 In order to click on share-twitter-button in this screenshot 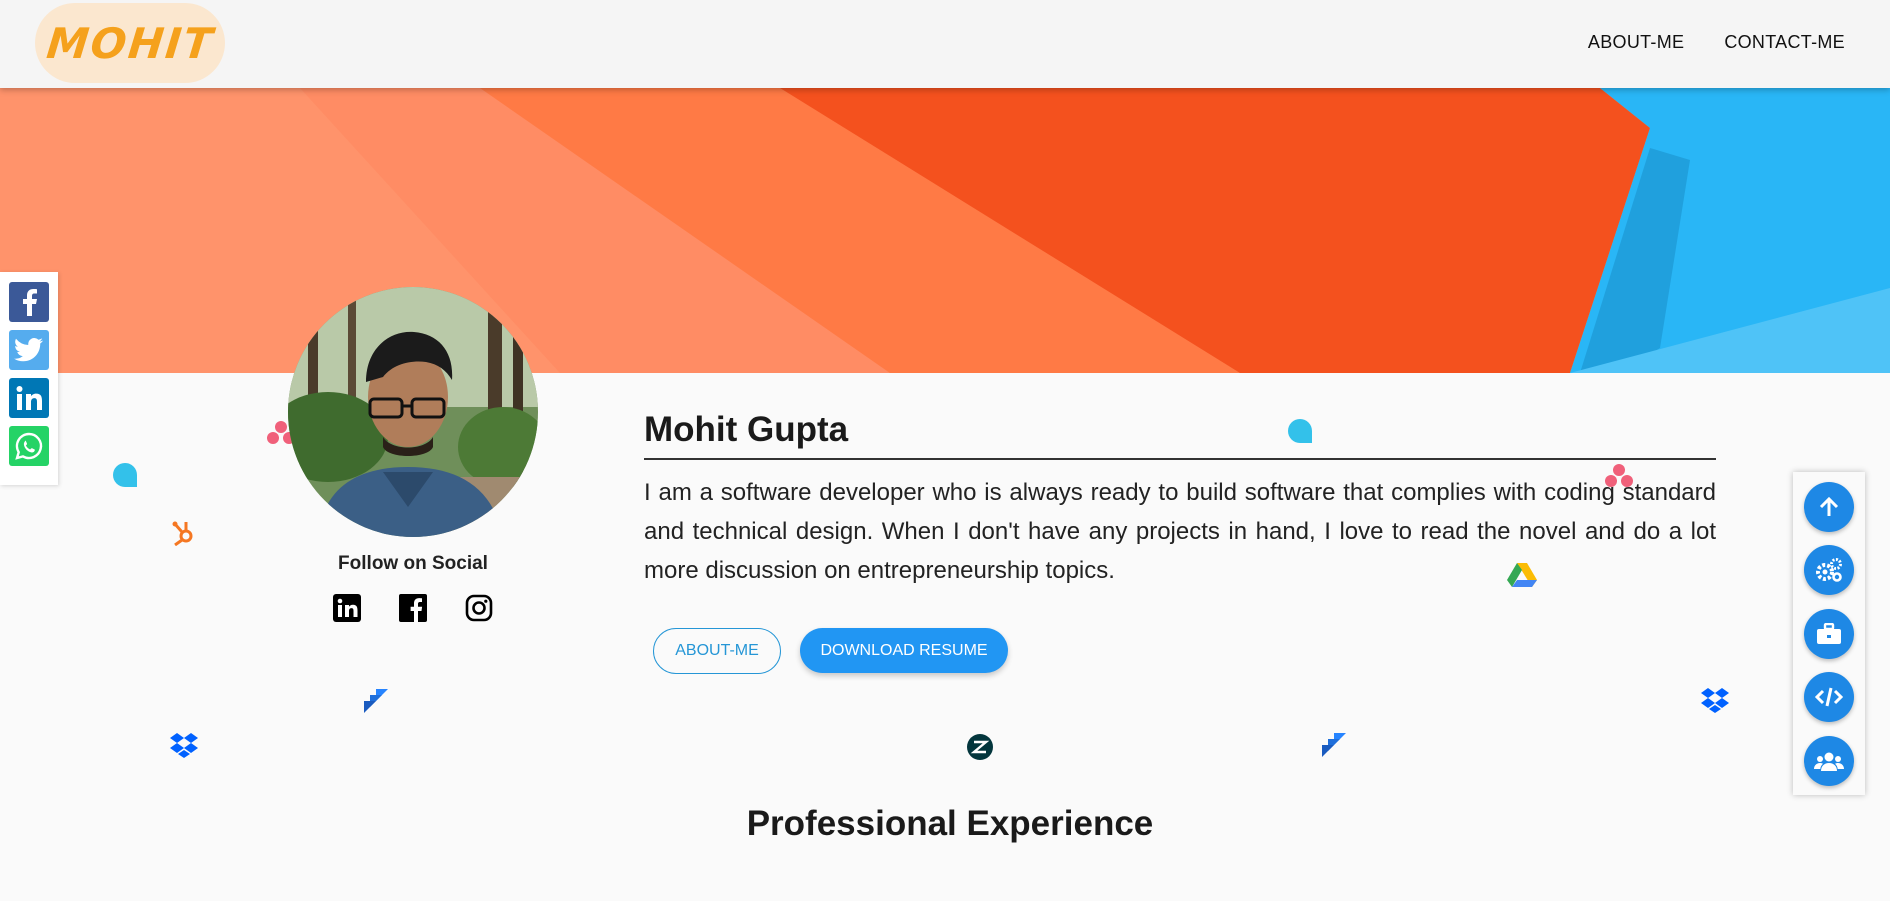, I will do `click(29, 350)`.